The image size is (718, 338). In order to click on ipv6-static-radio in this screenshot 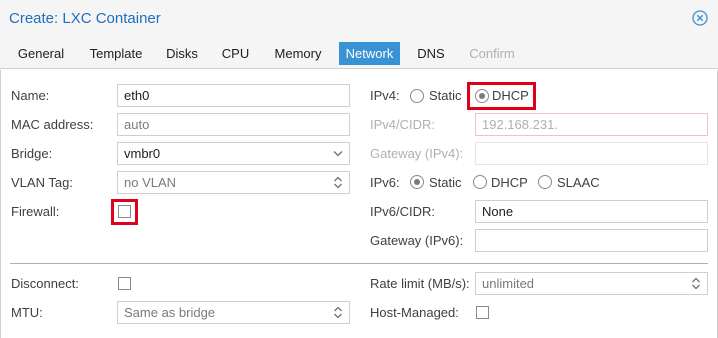, I will do `click(417, 182)`.